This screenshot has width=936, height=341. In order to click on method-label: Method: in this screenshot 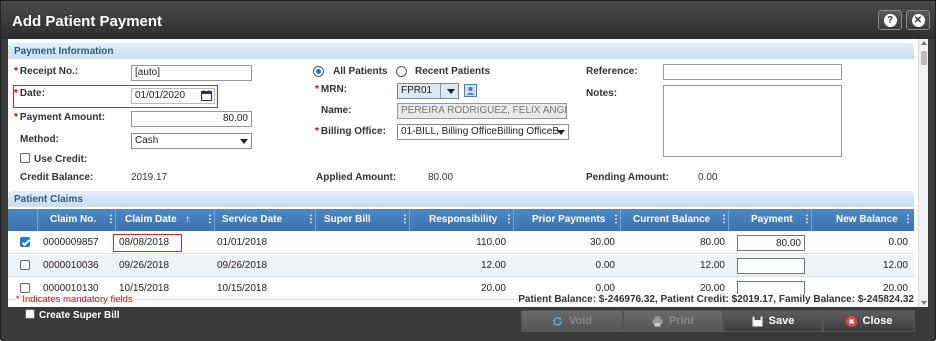, I will do `click(39, 139)`.